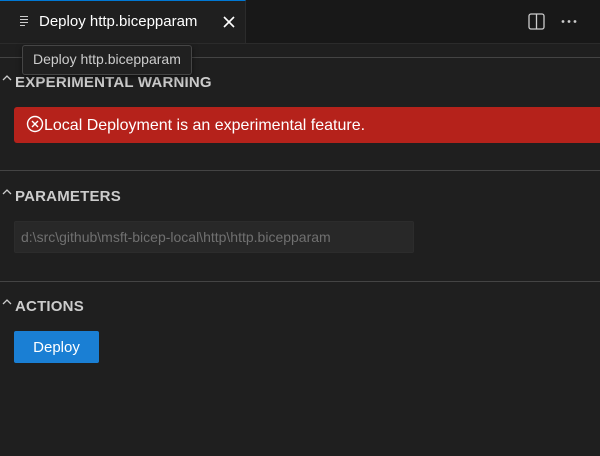 The width and height of the screenshot is (600, 456). I want to click on tab-bar: Deploy http.bicepparam, so click(300, 22).